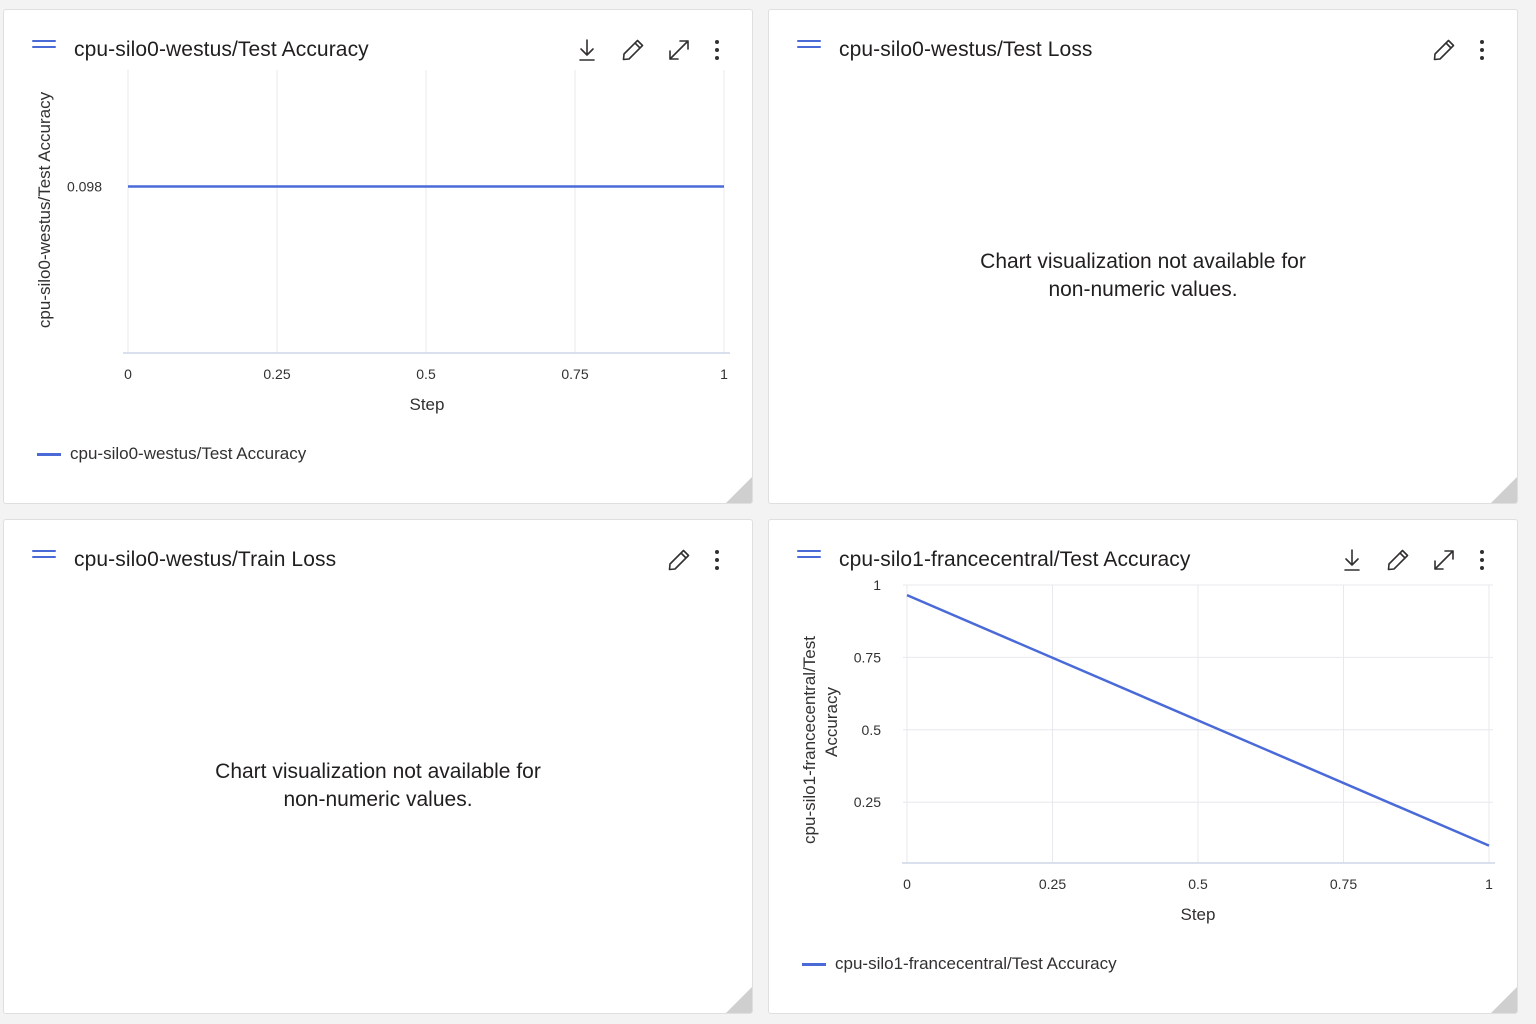 Image resolution: width=1536 pixels, height=1024 pixels. What do you see at coordinates (867, 802) in the screenshot?
I see `y-tick-label: 0.25` at bounding box center [867, 802].